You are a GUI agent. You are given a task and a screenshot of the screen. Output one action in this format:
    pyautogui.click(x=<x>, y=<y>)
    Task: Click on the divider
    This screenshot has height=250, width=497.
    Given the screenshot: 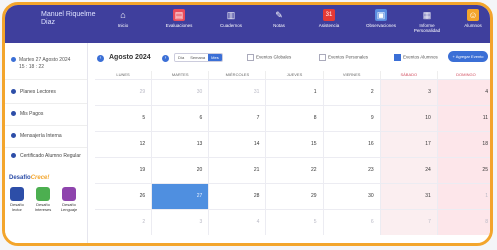 What is the action you would take?
    pyautogui.click(x=46, y=125)
    